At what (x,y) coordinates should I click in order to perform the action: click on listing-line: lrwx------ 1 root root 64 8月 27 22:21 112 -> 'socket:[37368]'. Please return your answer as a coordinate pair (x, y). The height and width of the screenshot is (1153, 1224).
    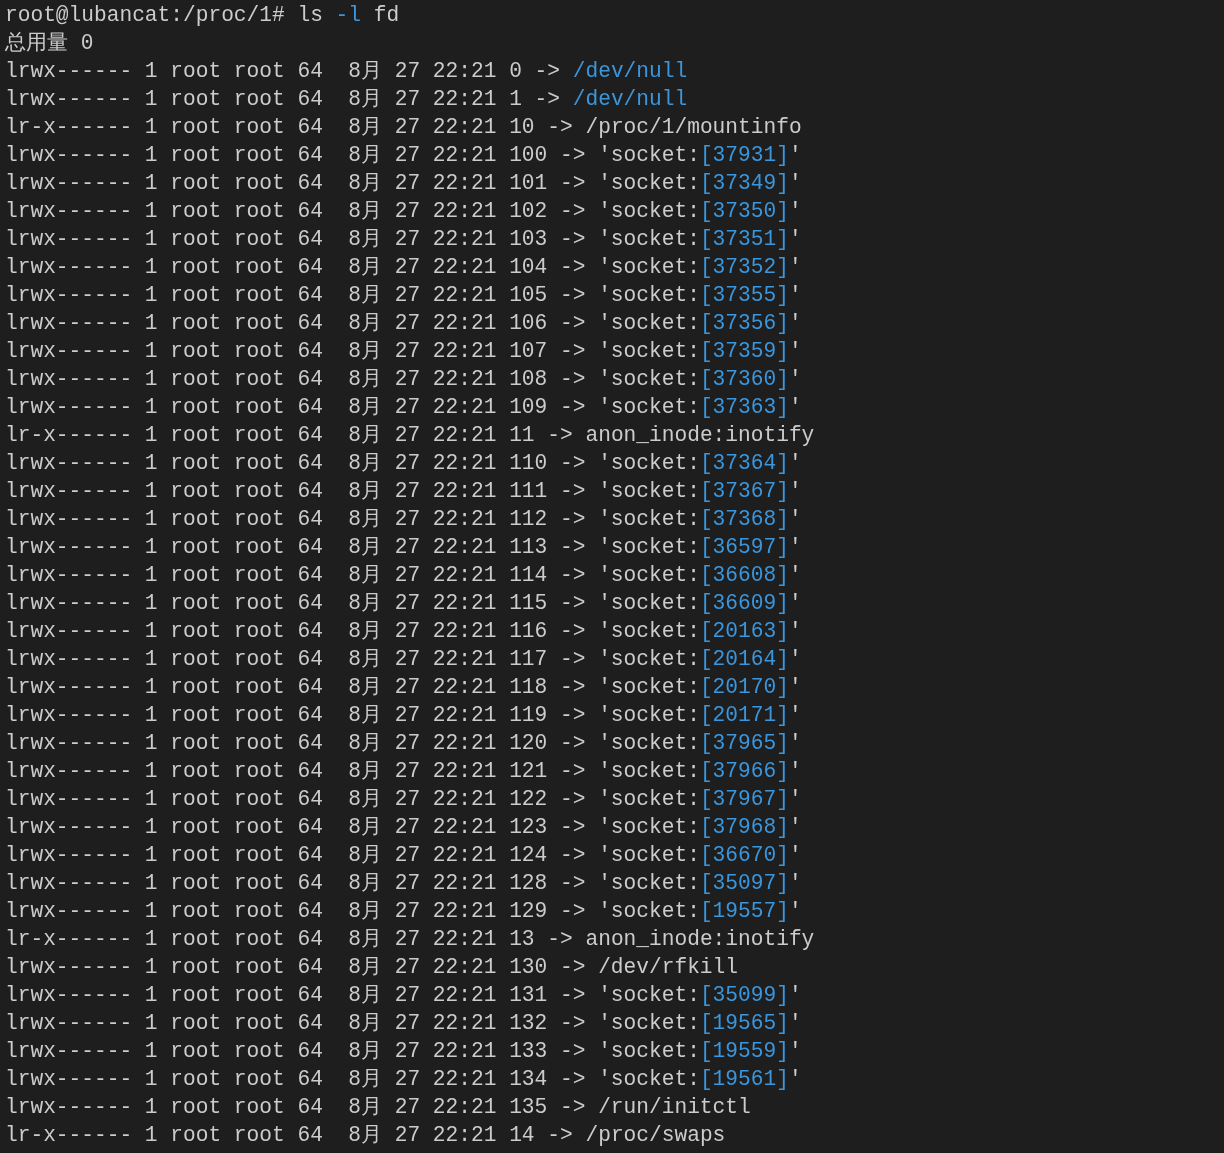
    Looking at the image, I should click on (403, 519).